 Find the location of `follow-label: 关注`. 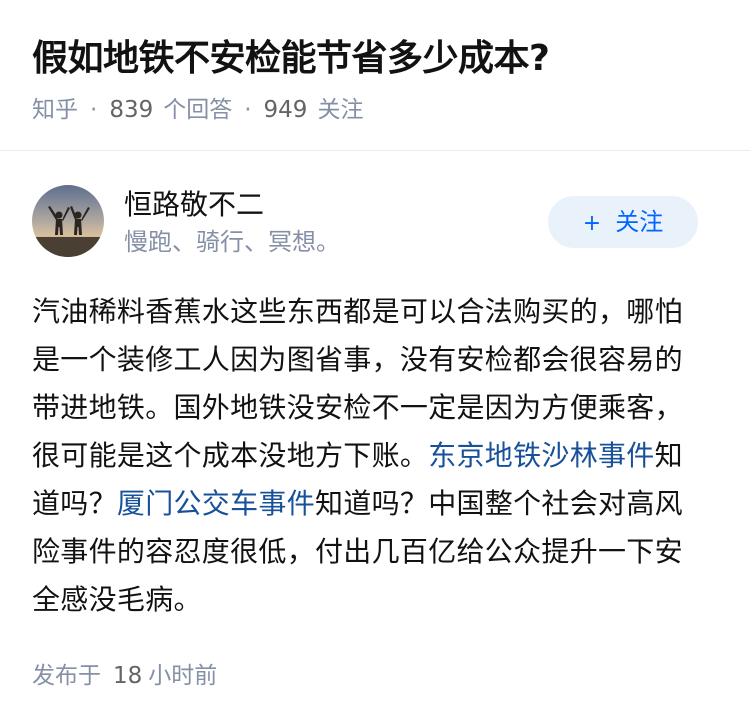

follow-label: 关注 is located at coordinates (639, 222).